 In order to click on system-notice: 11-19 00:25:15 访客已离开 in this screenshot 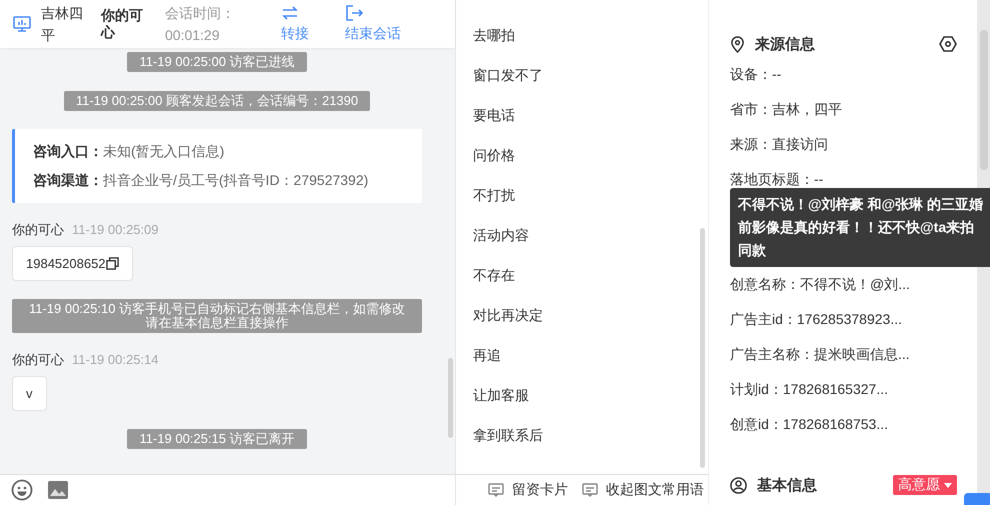, I will do `click(217, 439)`.